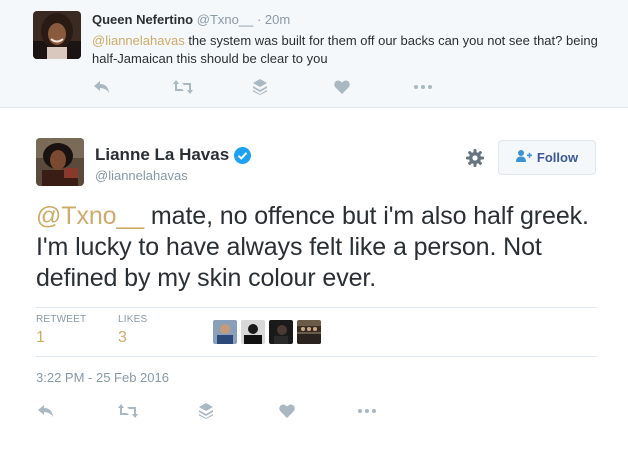 The height and width of the screenshot is (454, 628). I want to click on follow-button: Follow, so click(547, 157).